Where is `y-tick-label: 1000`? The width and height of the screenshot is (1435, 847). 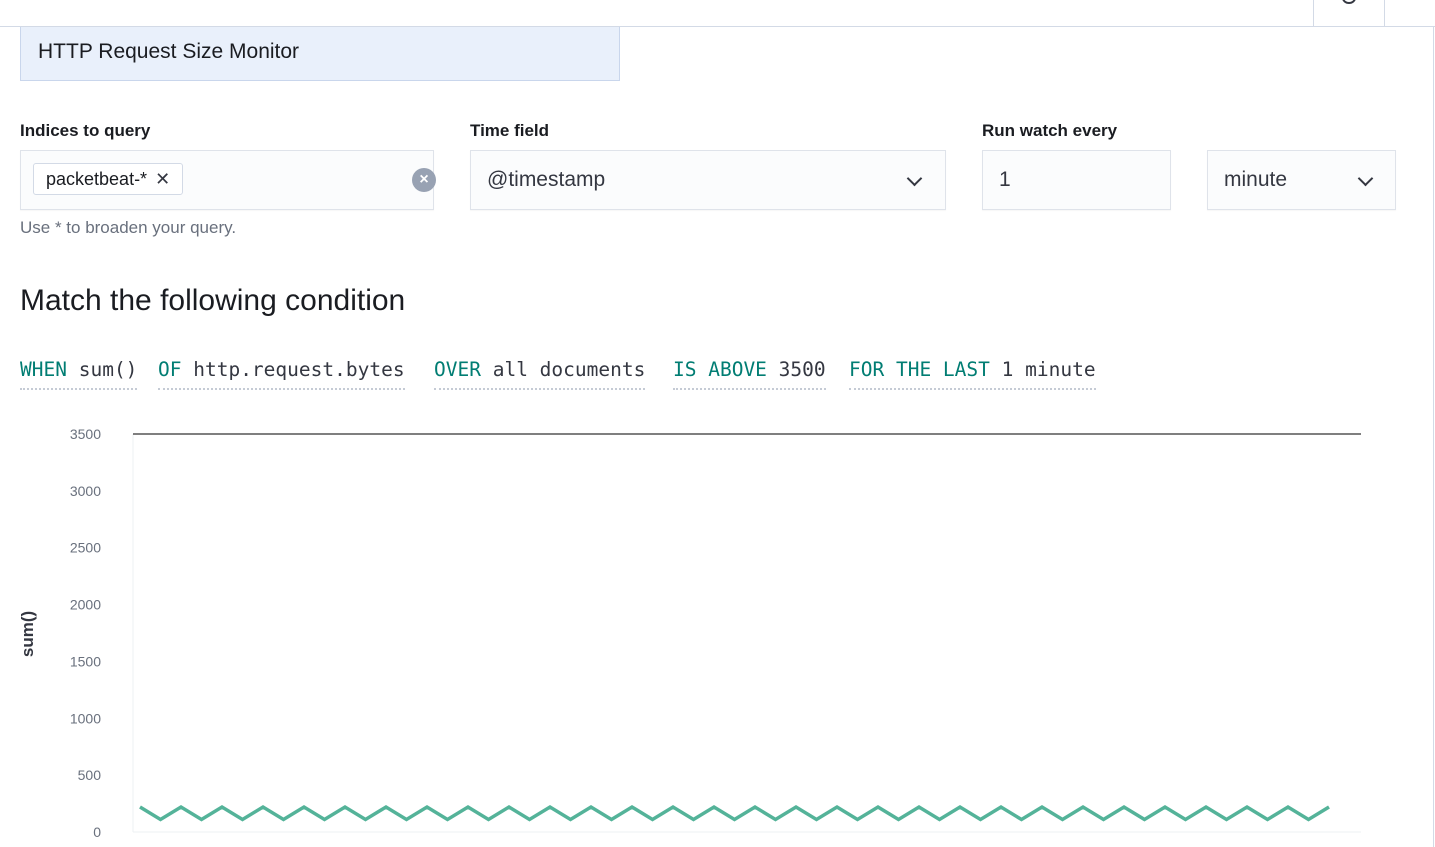
y-tick-label: 1000 is located at coordinates (85, 718).